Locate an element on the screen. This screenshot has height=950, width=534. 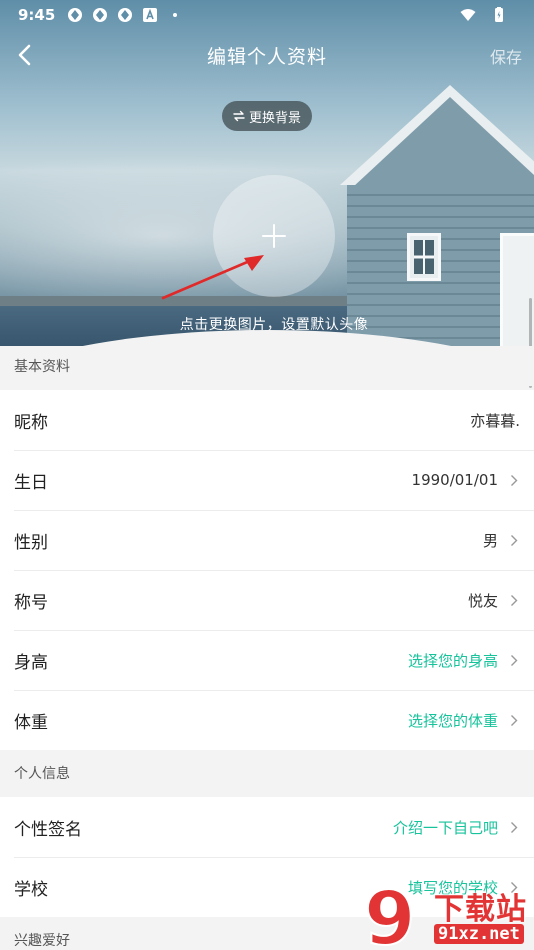
change-background-button: 更换背景 is located at coordinates (267, 116).